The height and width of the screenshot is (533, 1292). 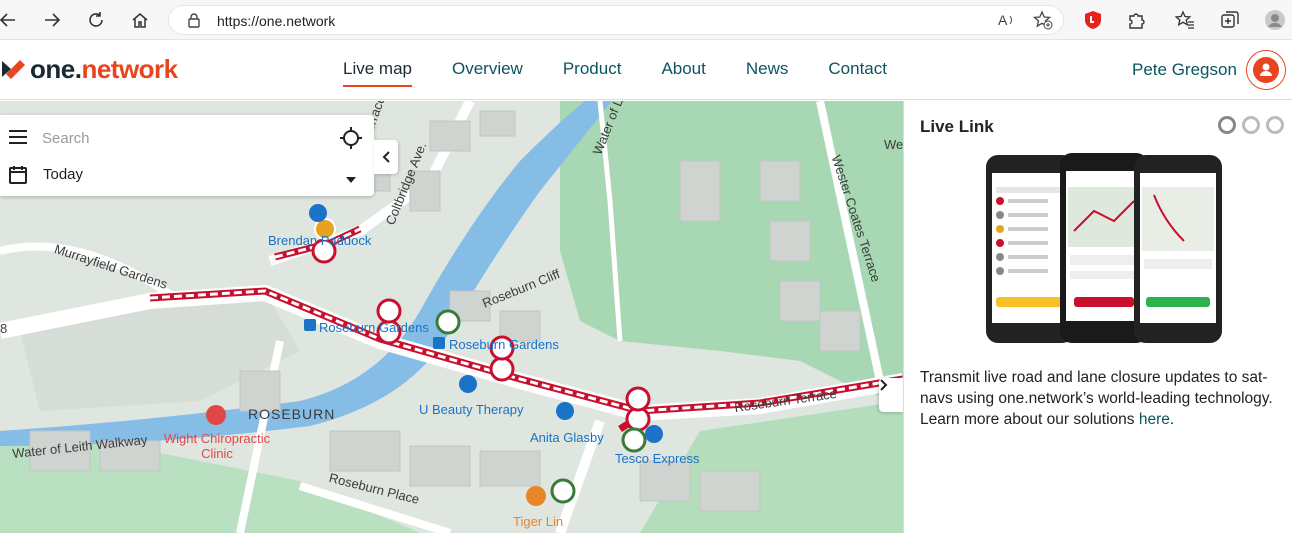 What do you see at coordinates (683, 69) in the screenshot?
I see `nav-about: About` at bounding box center [683, 69].